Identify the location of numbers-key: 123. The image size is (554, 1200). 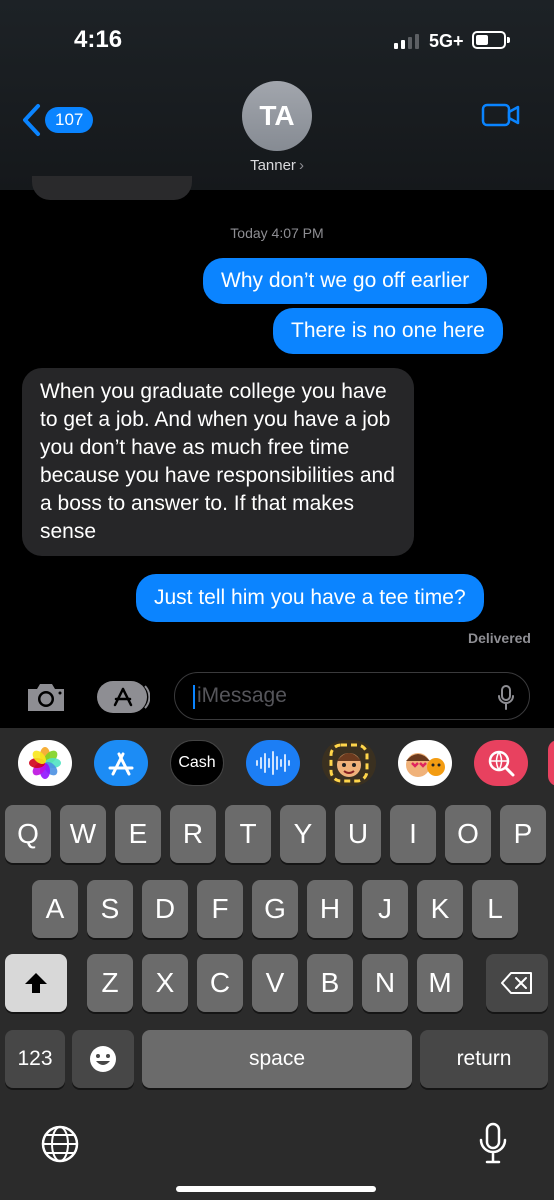
(35, 1059).